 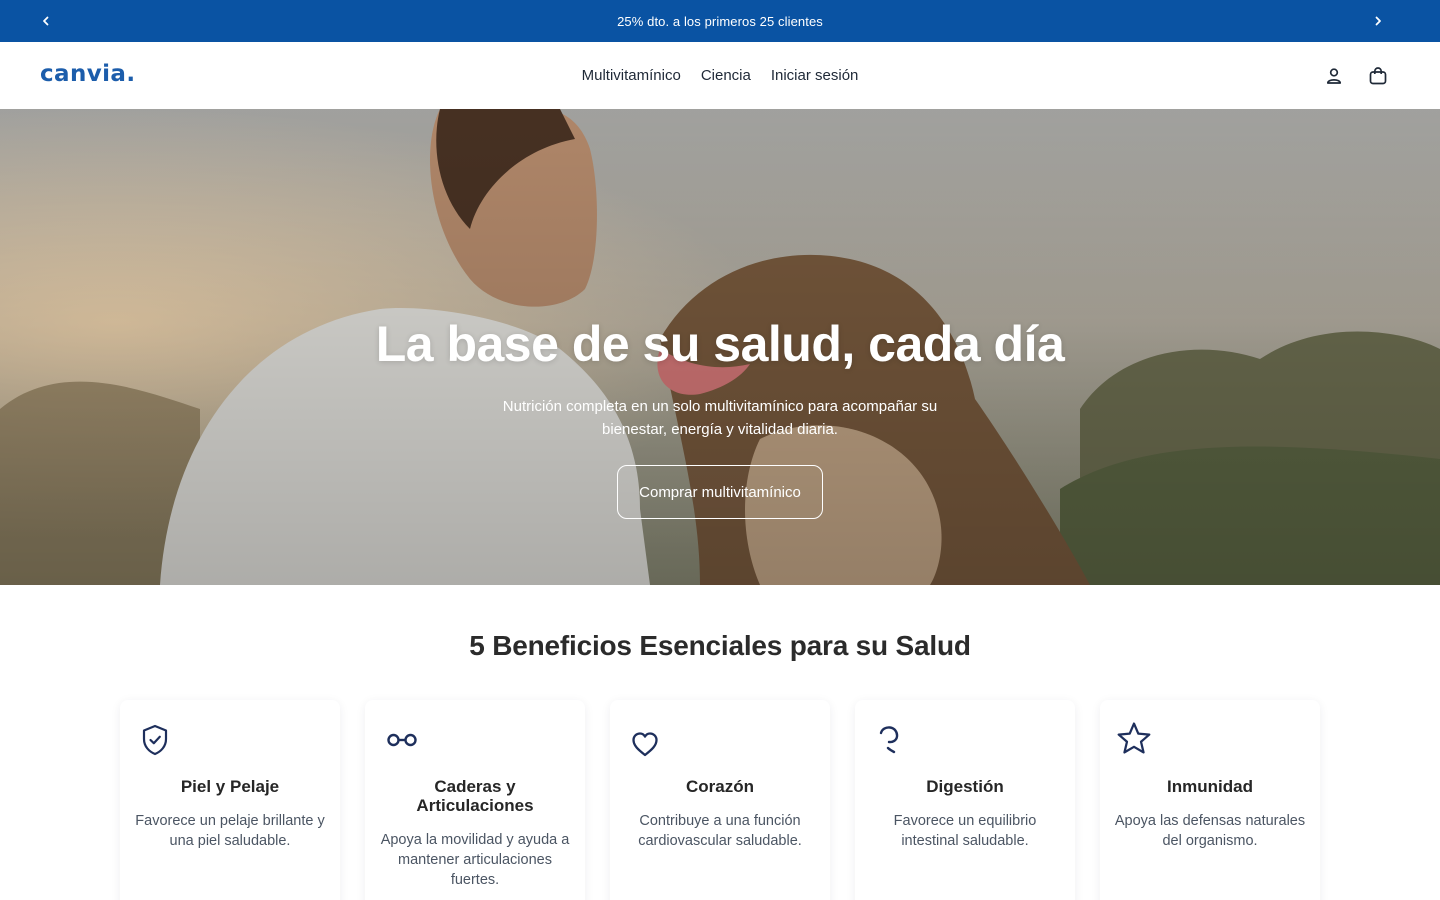 What do you see at coordinates (720, 645) in the screenshot?
I see `benefits-title: 5 Beneficios Esenciales para su Salud` at bounding box center [720, 645].